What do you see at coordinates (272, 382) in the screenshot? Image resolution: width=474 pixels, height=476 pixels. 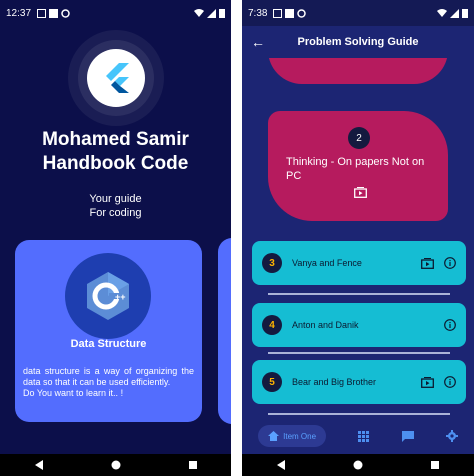 I see `problem-number-badge: 5` at bounding box center [272, 382].